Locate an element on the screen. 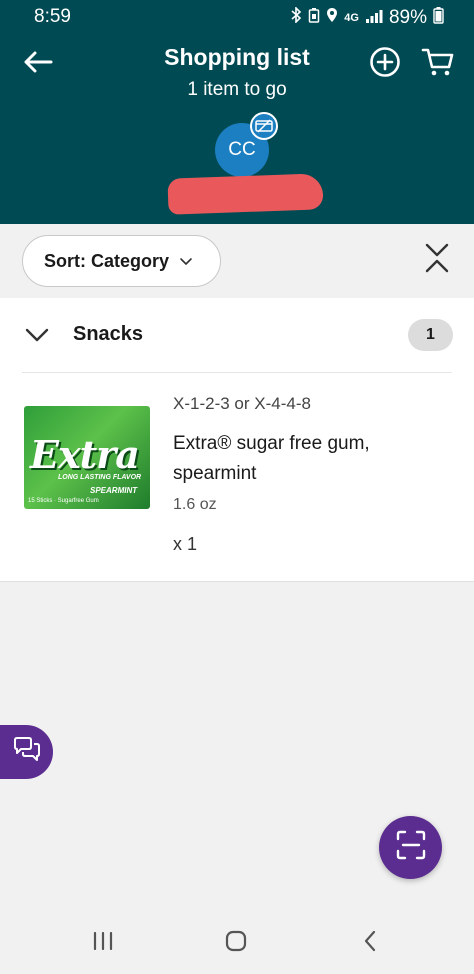 This screenshot has width=474, height=974. collapse-icon is located at coordinates (437, 260).